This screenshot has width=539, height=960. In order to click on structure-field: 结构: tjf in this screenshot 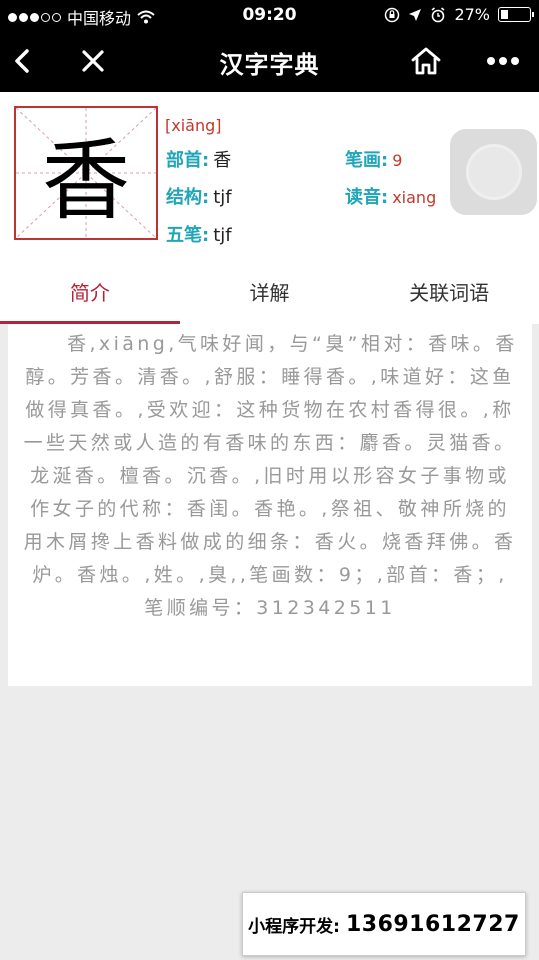, I will do `click(199, 196)`.